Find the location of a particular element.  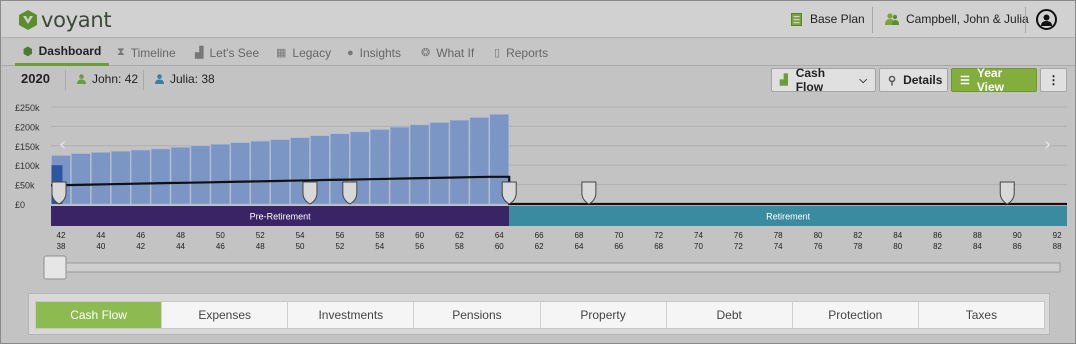

tab-label: Pensions is located at coordinates (477, 315).